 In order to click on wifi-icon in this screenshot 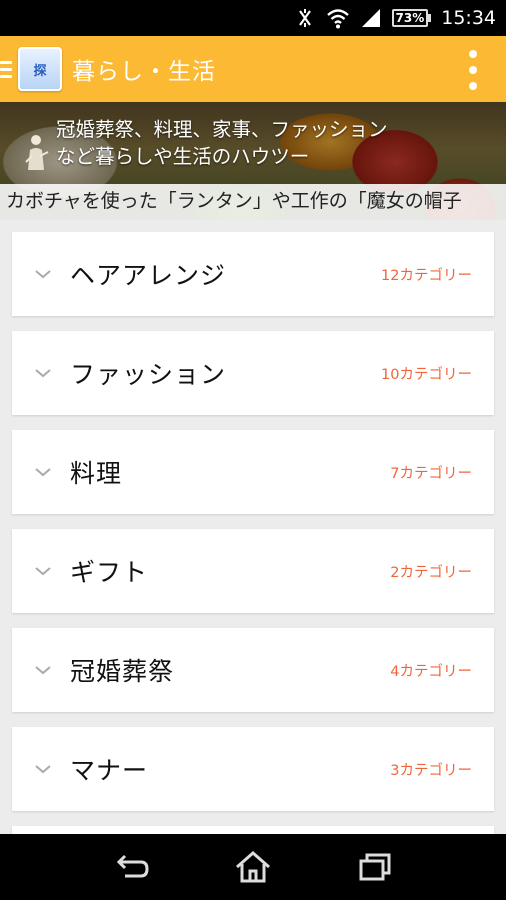, I will do `click(338, 18)`.